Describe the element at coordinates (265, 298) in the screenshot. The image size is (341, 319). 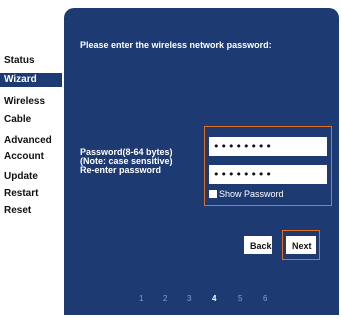
I see `step-6: 6` at that location.